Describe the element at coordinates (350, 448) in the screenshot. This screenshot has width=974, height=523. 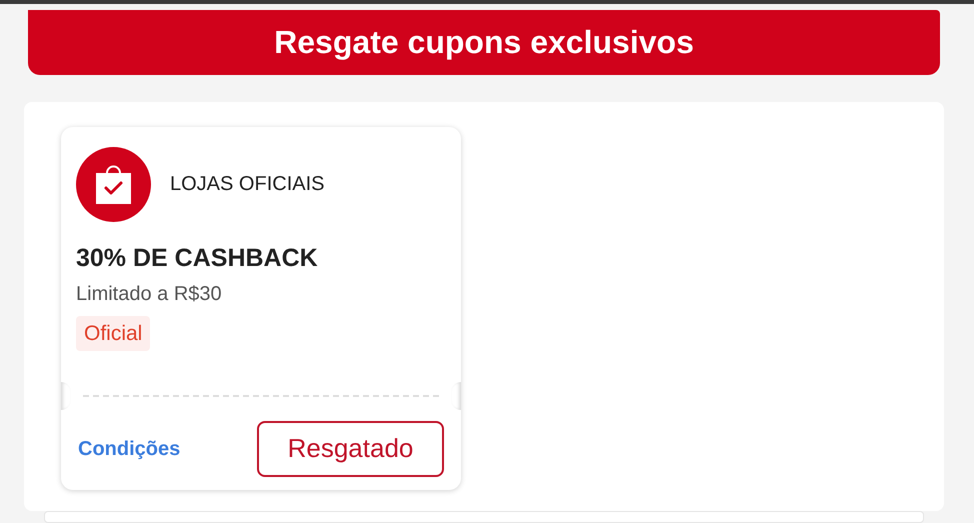
I see `redeemed-button: Resgatado` at that location.